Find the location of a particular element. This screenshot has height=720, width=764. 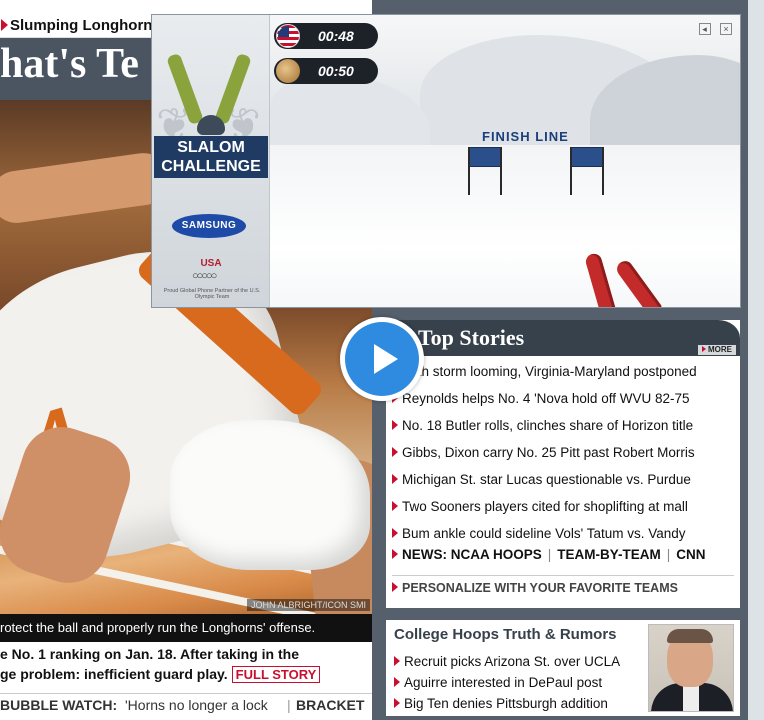

top-stories-header: Top Stories MORE is located at coordinates (563, 338).